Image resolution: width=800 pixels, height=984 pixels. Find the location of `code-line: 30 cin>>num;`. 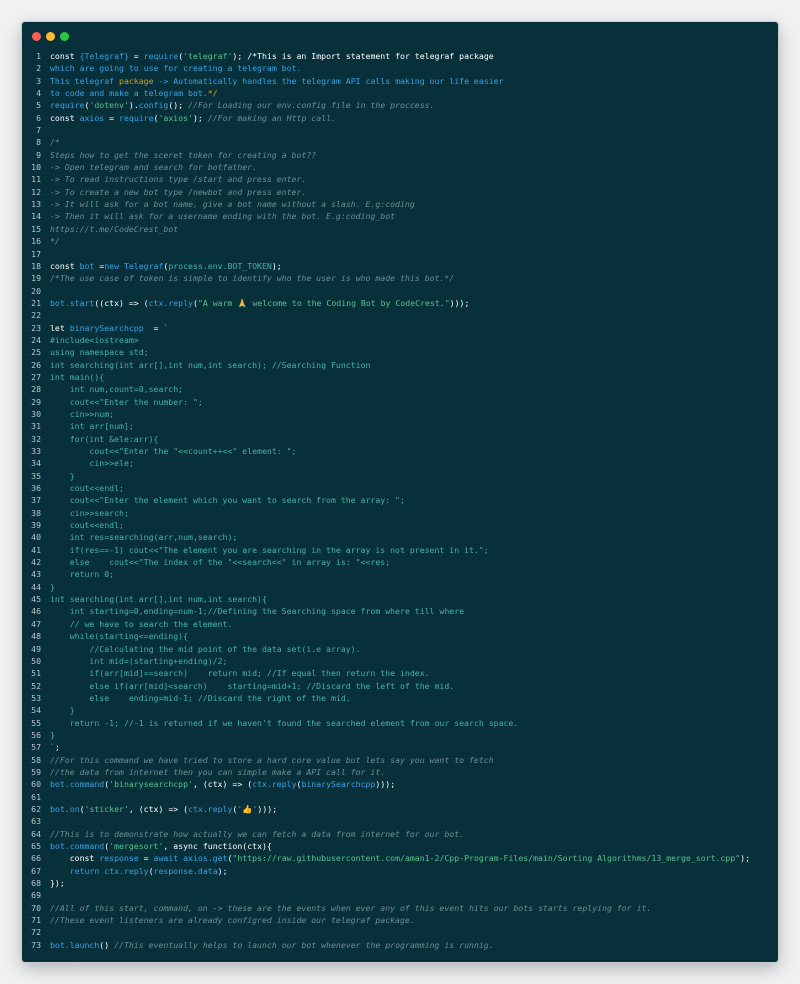

code-line: 30 cin>>num; is located at coordinates (400, 414).